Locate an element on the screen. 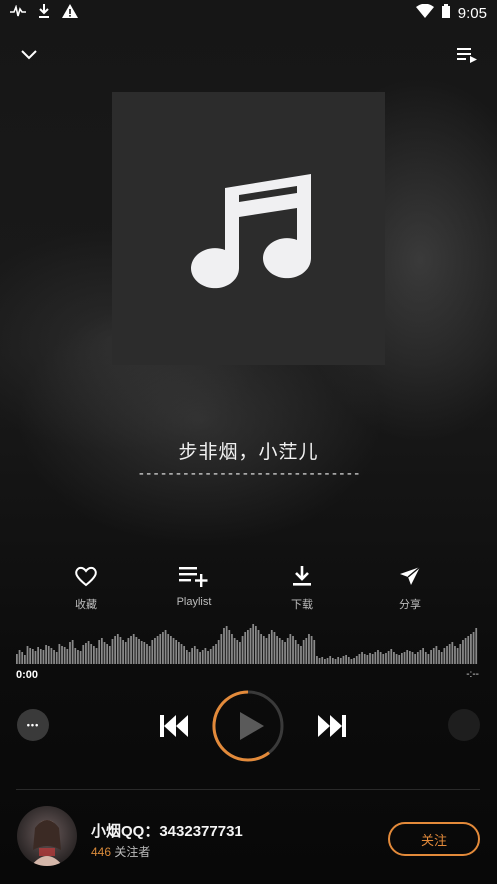 This screenshot has height=884, width=497. profile-name: 小烟QQ：3432377731 is located at coordinates (167, 831).